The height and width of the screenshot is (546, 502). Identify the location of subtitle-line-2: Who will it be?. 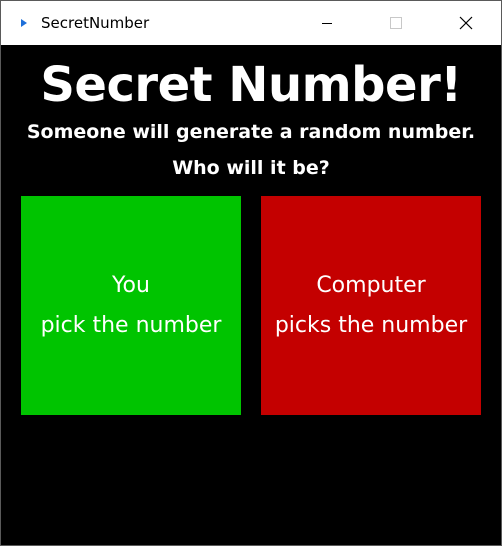
(251, 168).